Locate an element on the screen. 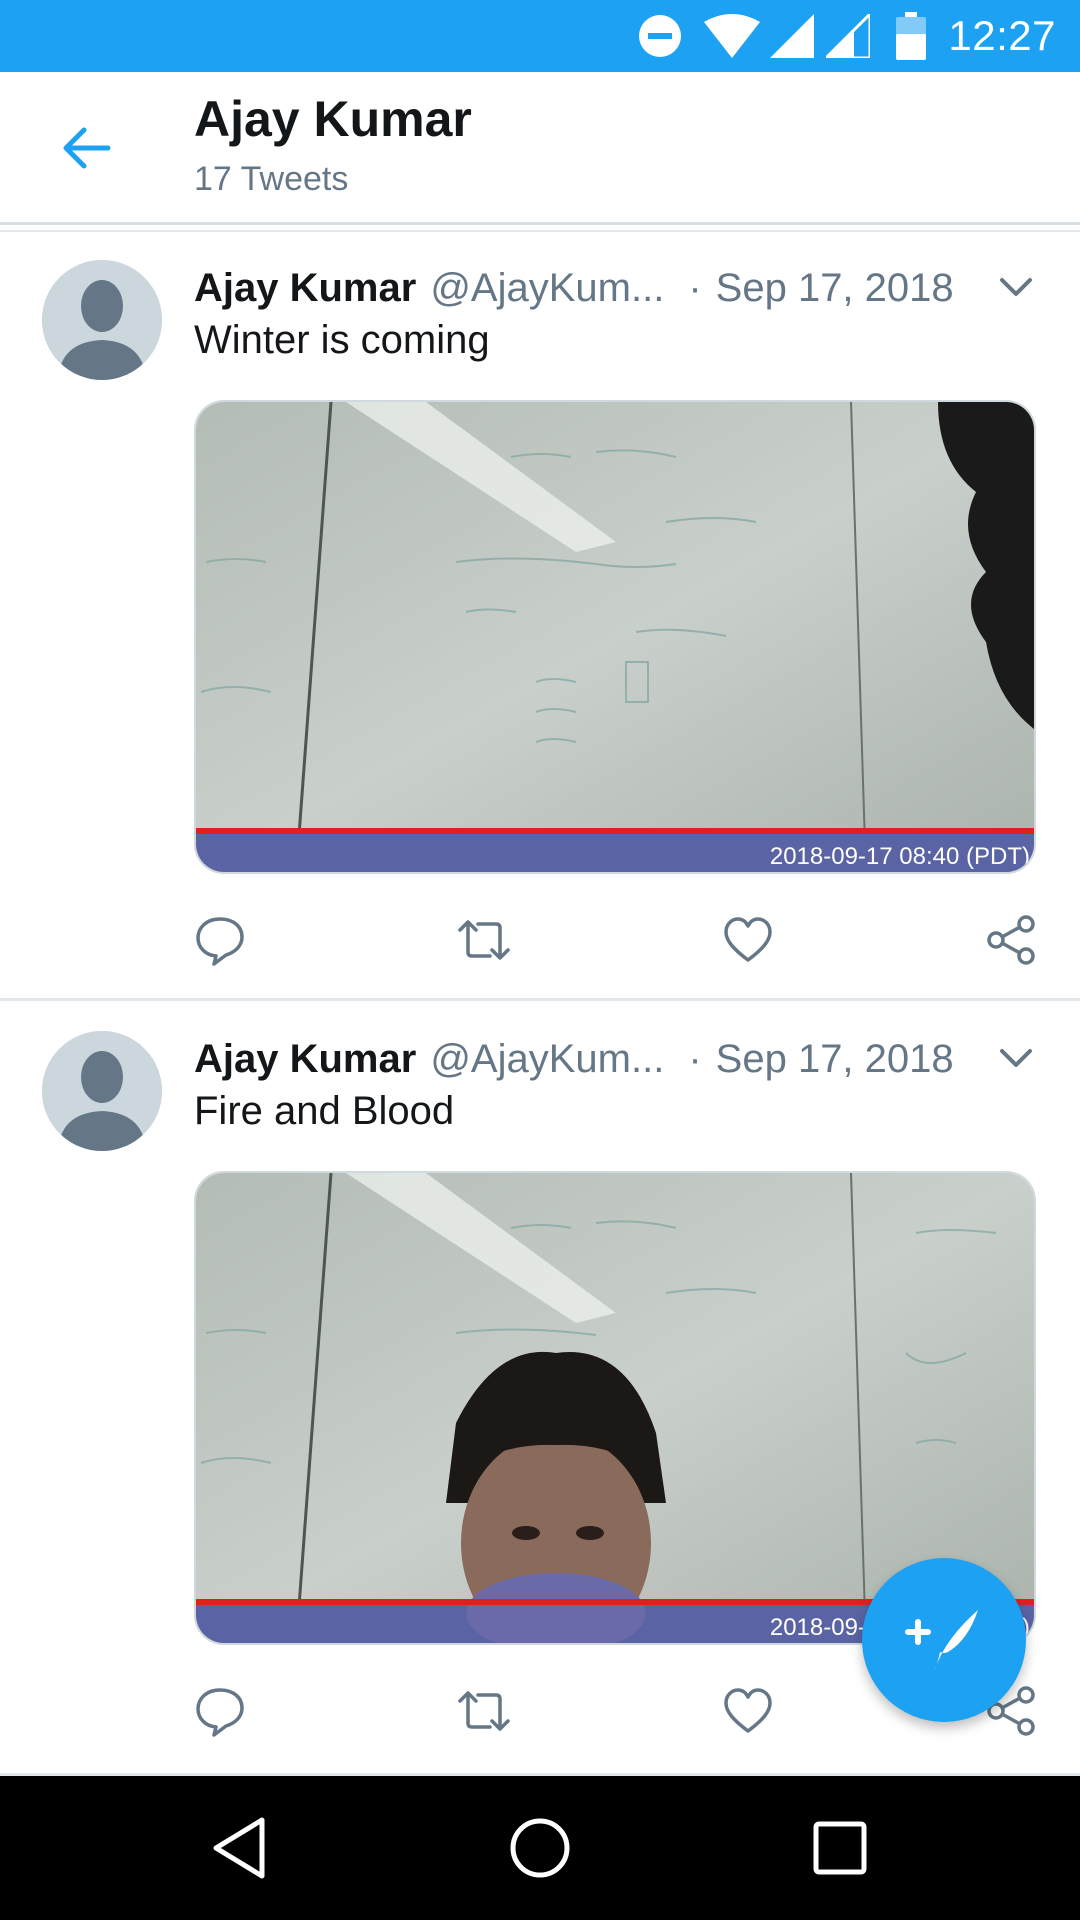 The width and height of the screenshot is (1080, 1920). system-nav-bar is located at coordinates (540, 1848).